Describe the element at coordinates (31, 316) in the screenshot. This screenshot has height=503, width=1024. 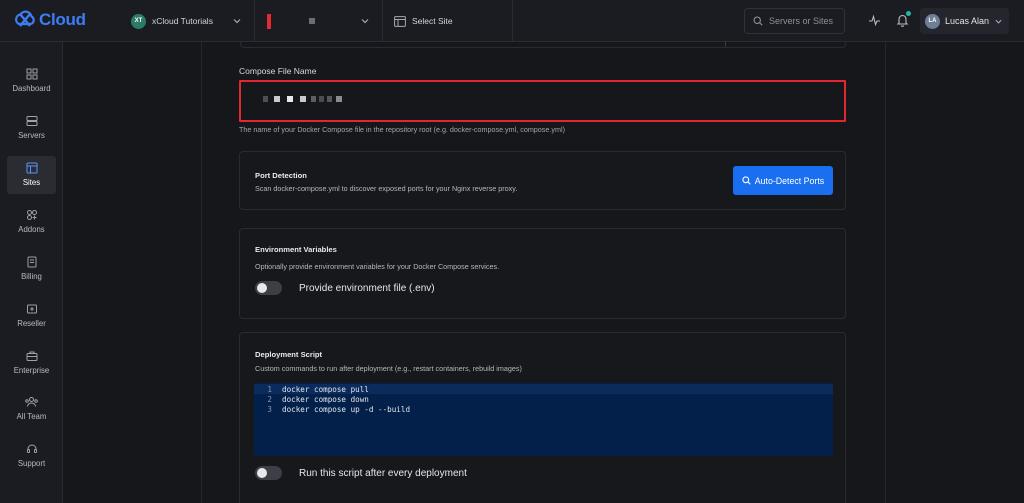
I see `sidebar-item-reseller: Reseller` at that location.